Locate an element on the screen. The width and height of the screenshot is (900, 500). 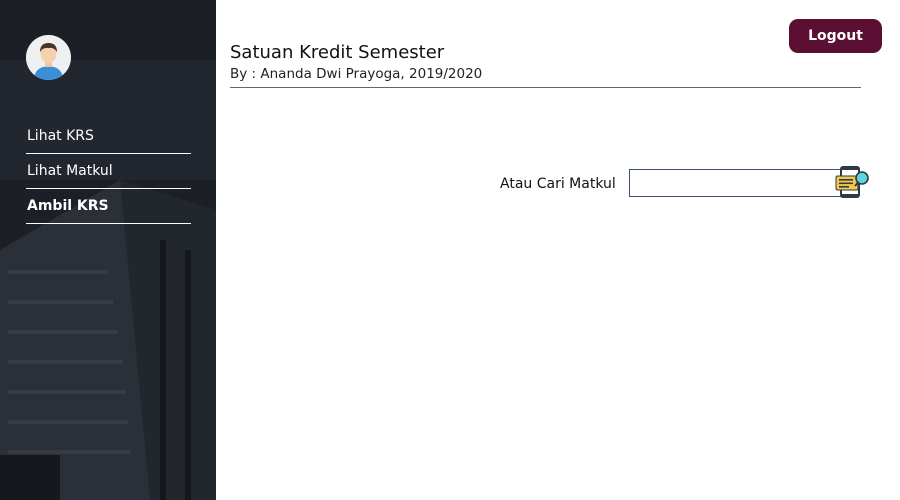
search-label: Atau Cari Matkul is located at coordinates (558, 184).